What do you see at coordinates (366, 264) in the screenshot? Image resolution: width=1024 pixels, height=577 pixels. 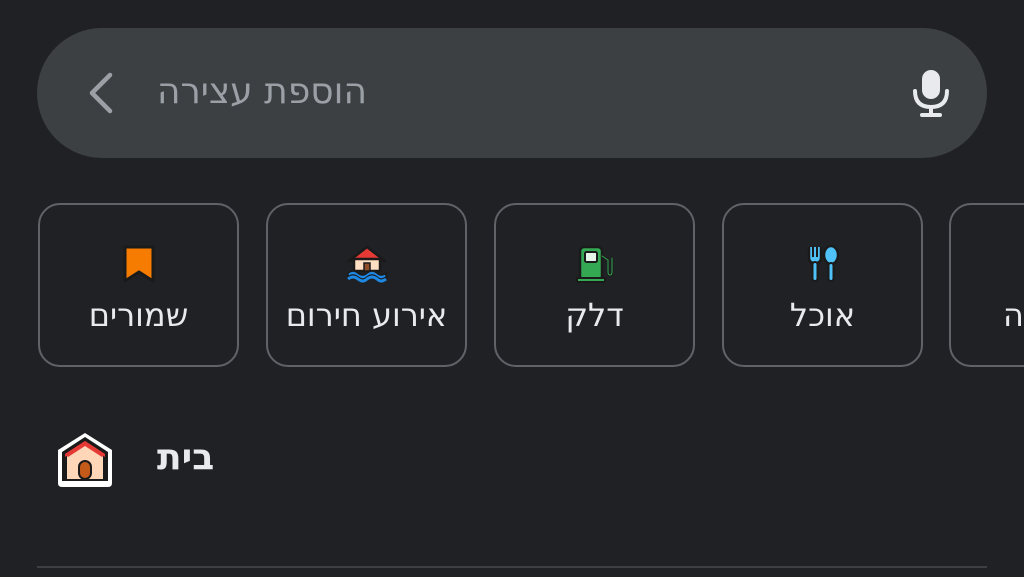 I see `flood-house-icon` at bounding box center [366, 264].